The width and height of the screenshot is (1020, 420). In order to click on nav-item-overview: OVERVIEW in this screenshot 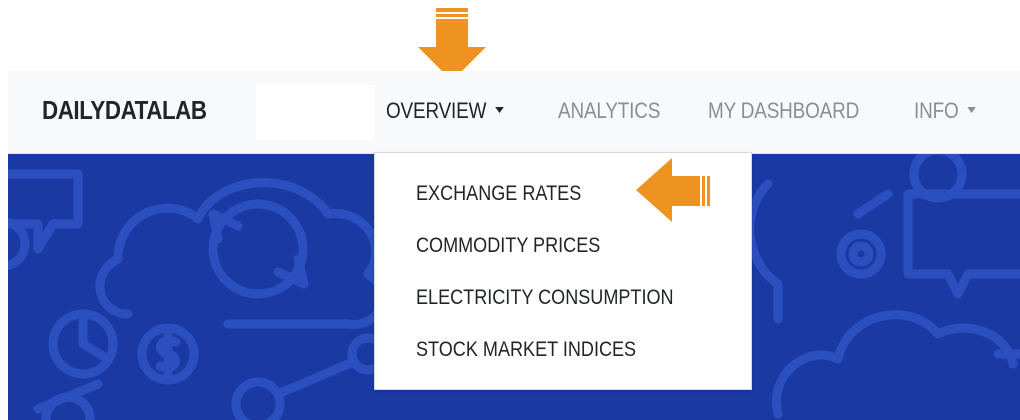, I will do `click(445, 111)`.